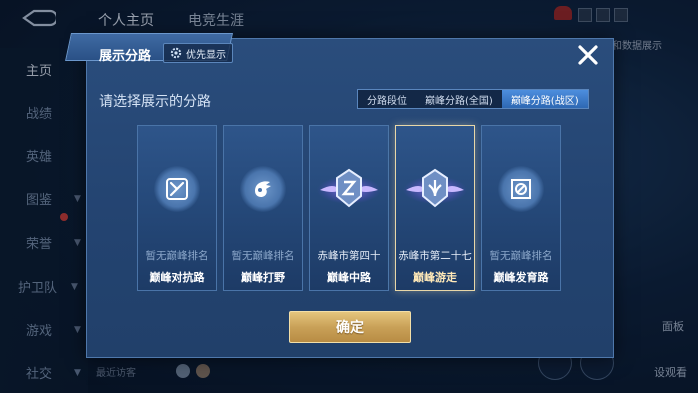  I want to click on jungle-dragon-icon, so click(263, 189).